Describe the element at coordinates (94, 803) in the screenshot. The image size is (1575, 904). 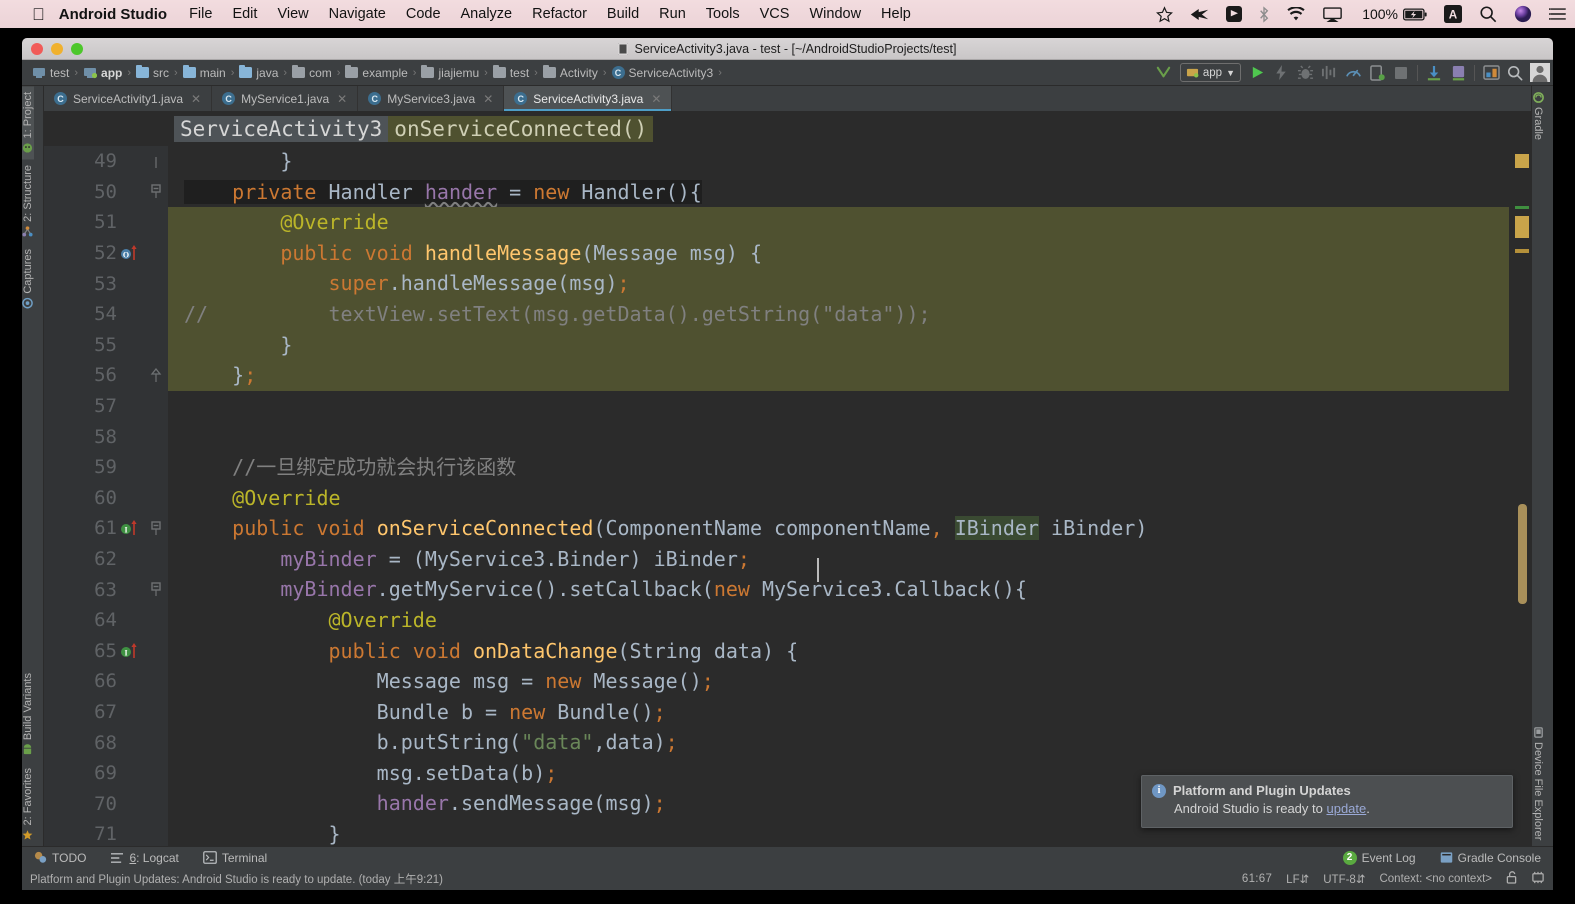
I see `gutter-line: 70` at that location.